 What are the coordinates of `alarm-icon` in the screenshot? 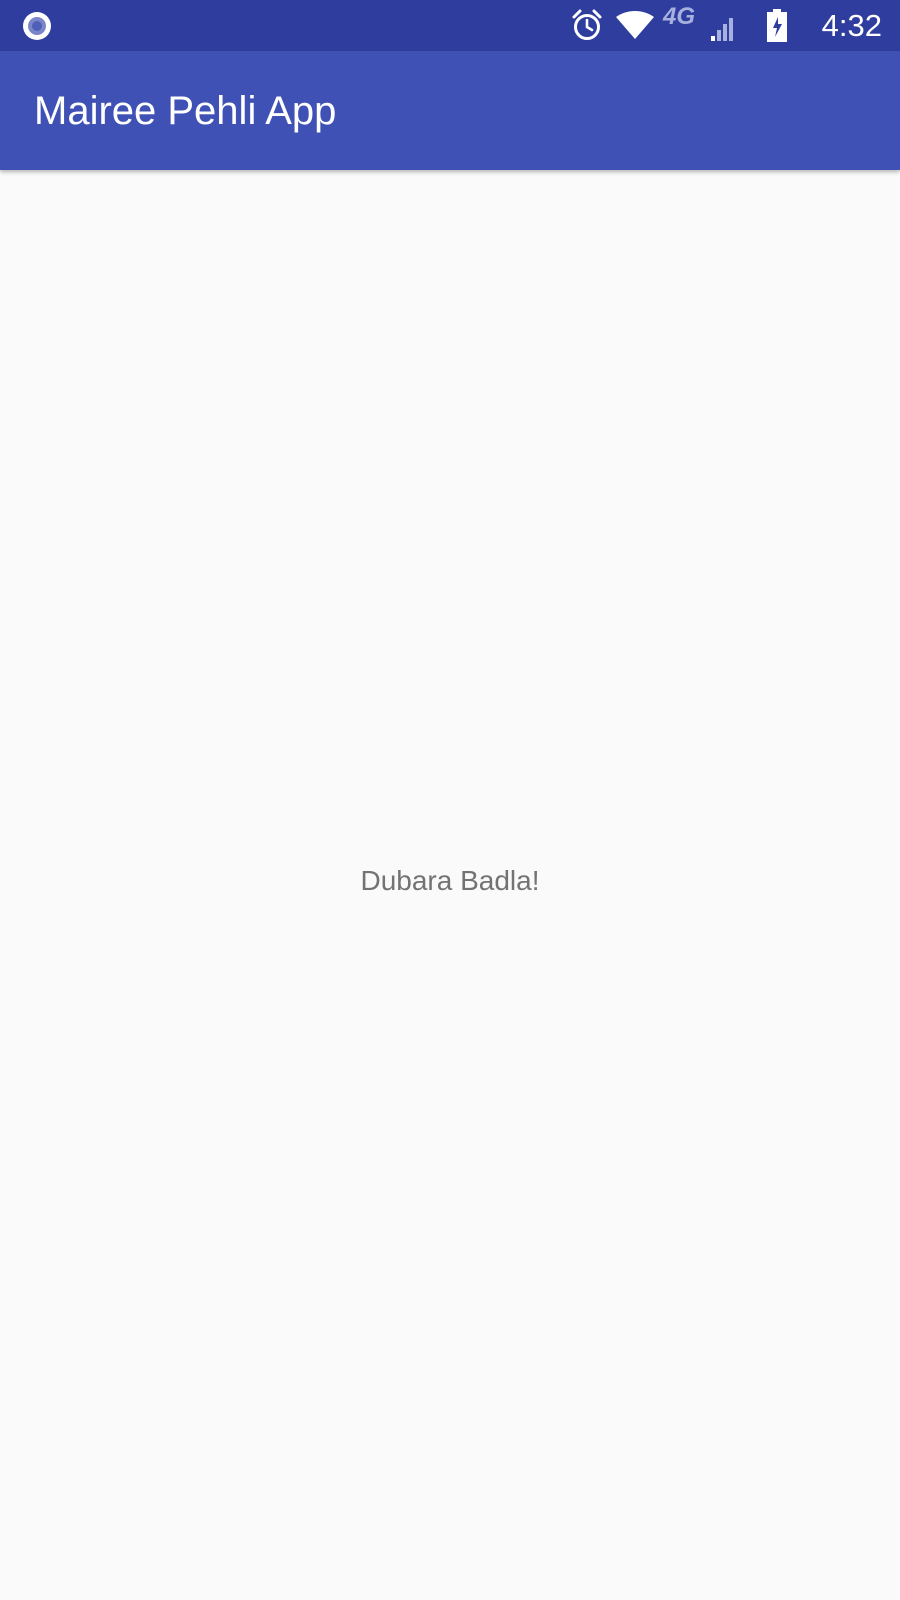 It's located at (587, 24).